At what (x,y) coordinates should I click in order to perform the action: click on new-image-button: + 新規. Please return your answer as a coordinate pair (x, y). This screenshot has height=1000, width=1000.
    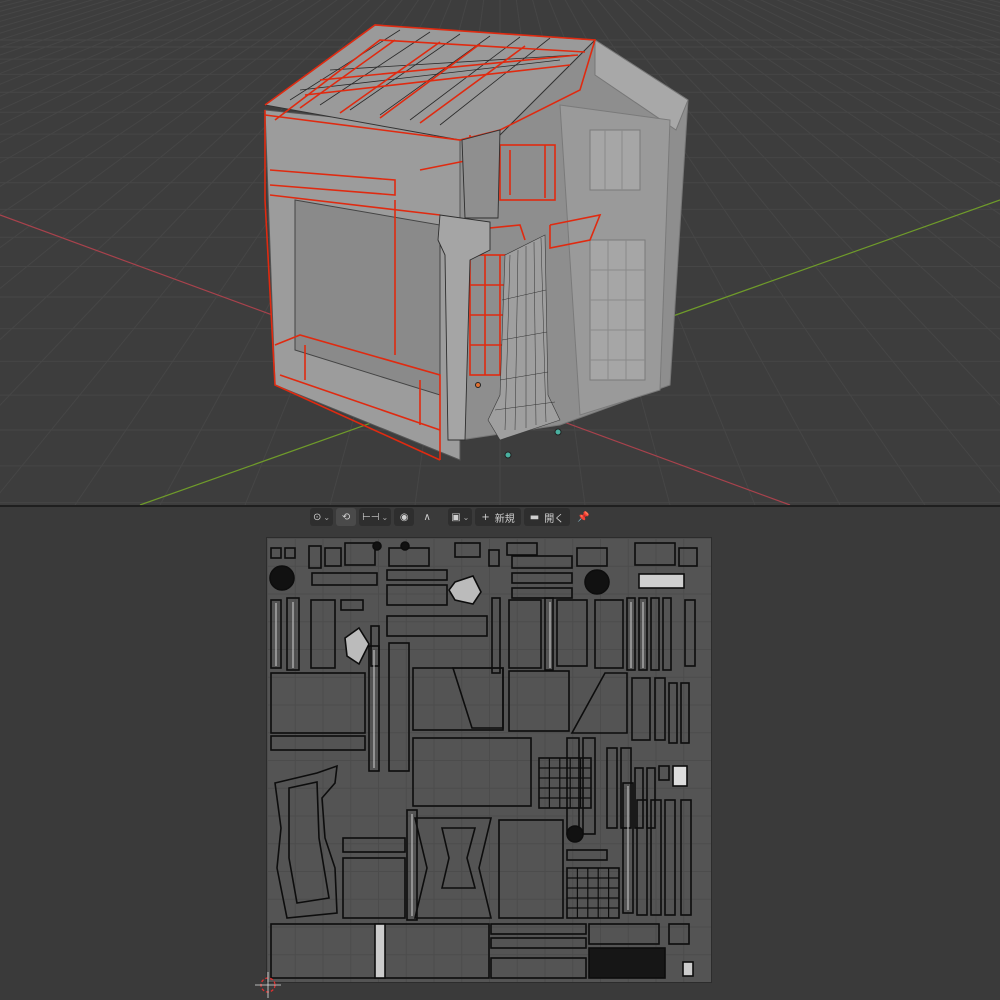
    Looking at the image, I should click on (498, 517).